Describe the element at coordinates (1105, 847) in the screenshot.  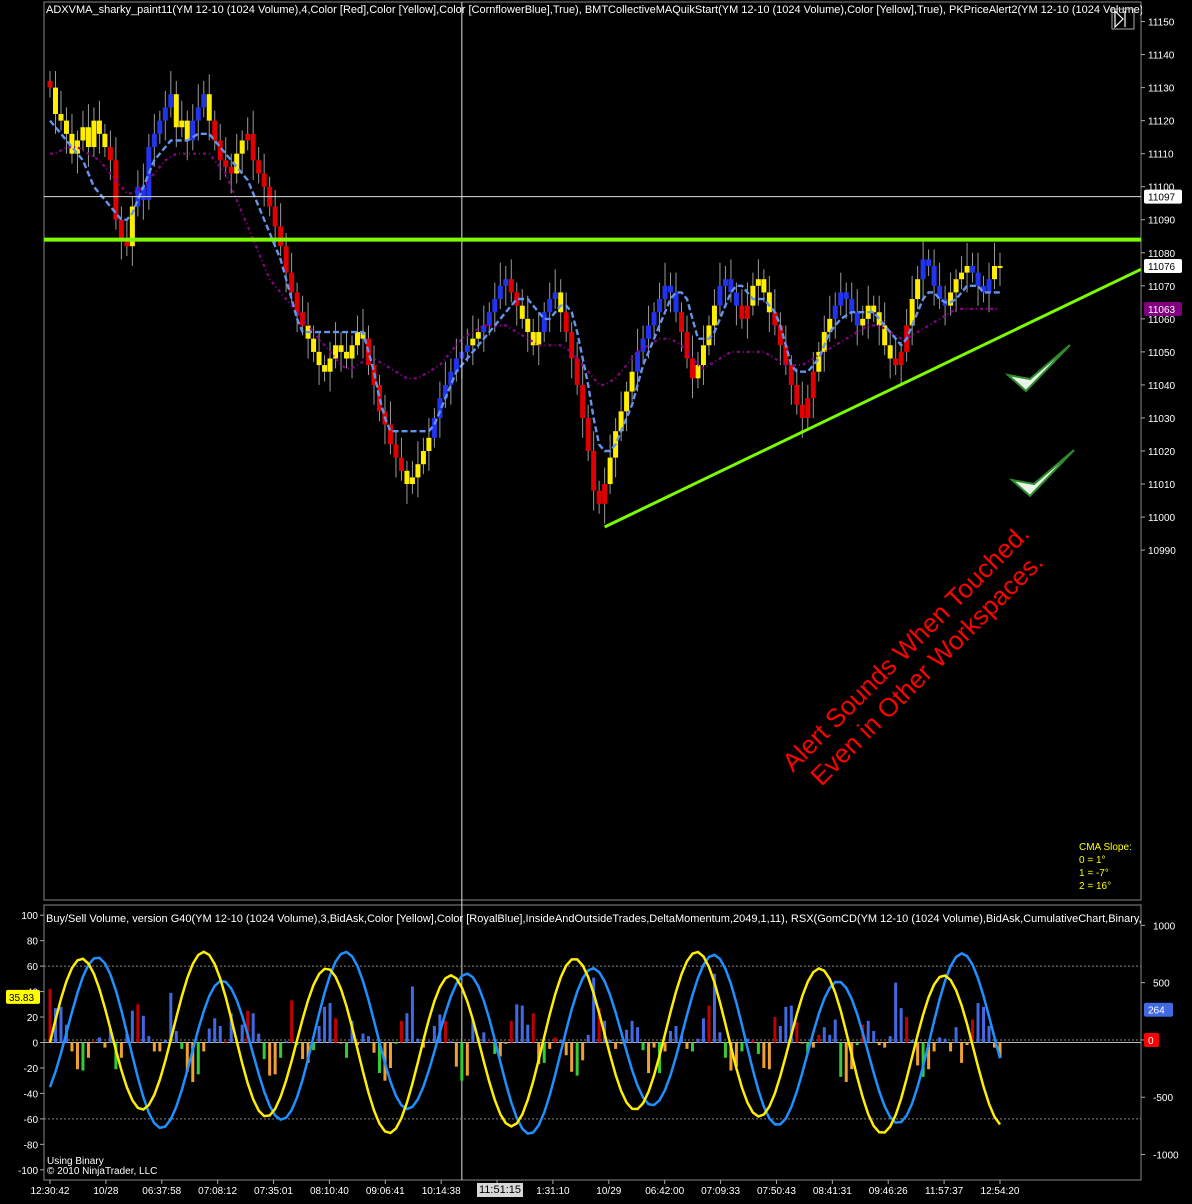
I see `cma-slope-title: CMA Slope:` at that location.